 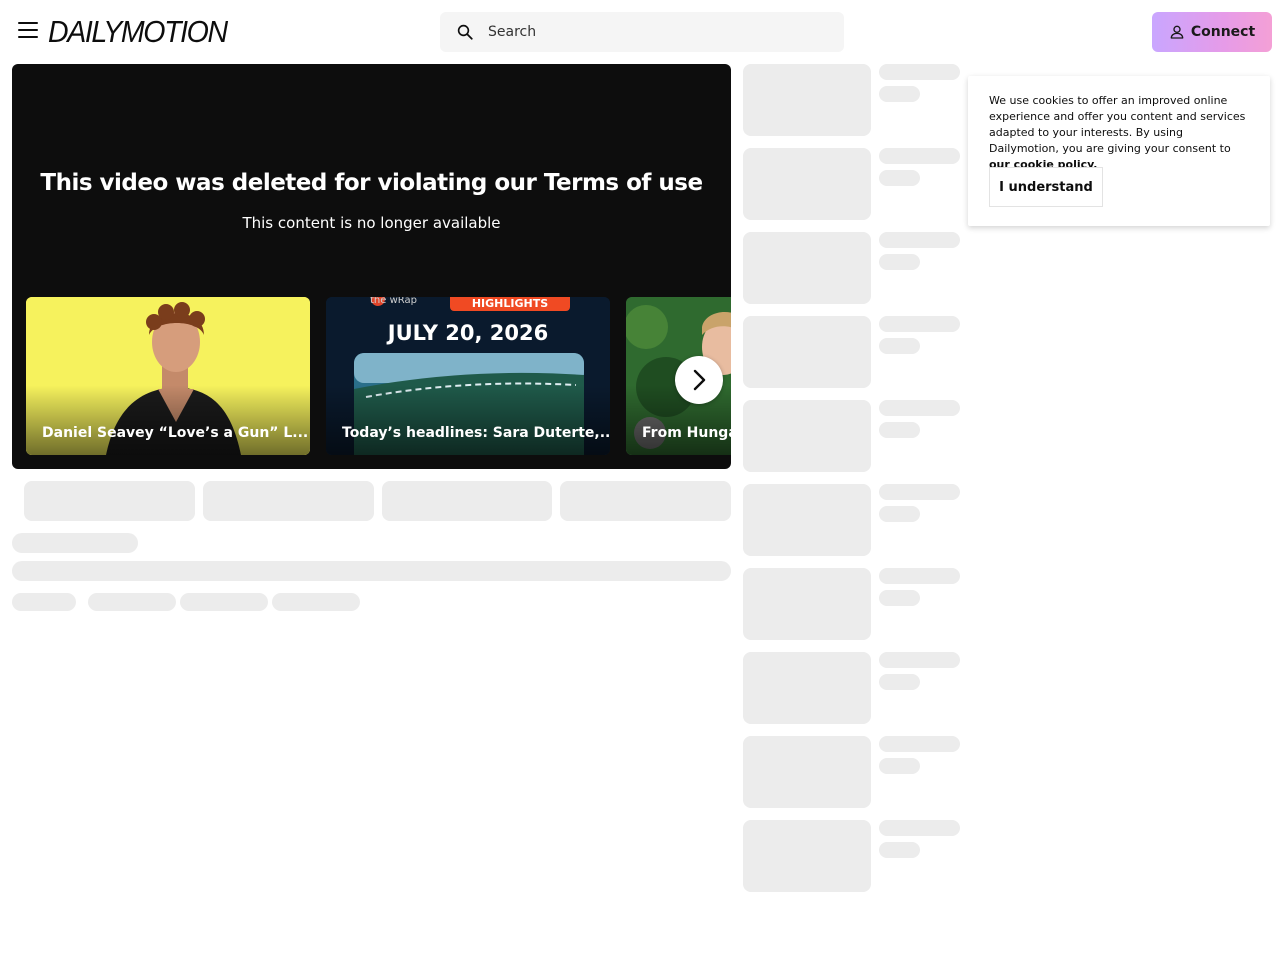 I want to click on user-icon, so click(x=1177, y=32).